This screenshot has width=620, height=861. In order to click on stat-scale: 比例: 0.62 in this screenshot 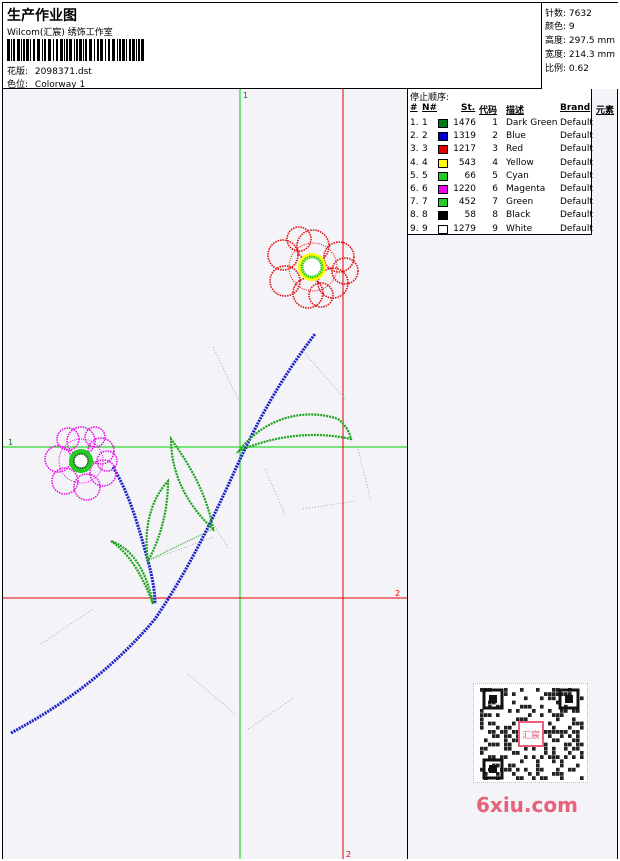, I will do `click(567, 69)`.